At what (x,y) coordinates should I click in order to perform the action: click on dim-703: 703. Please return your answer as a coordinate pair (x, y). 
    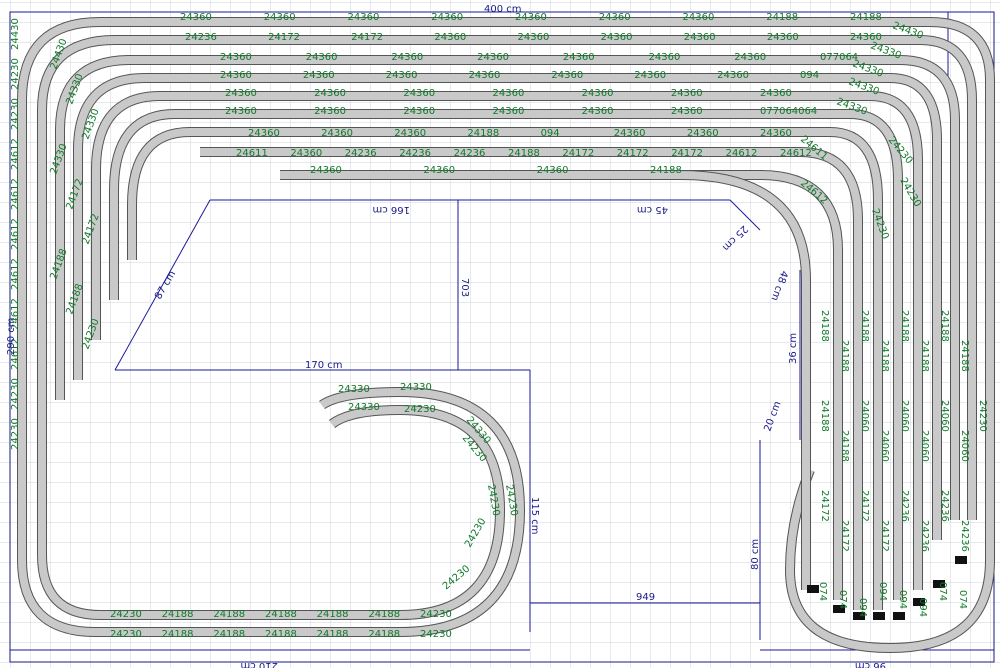
    Looking at the image, I should click on (464, 287).